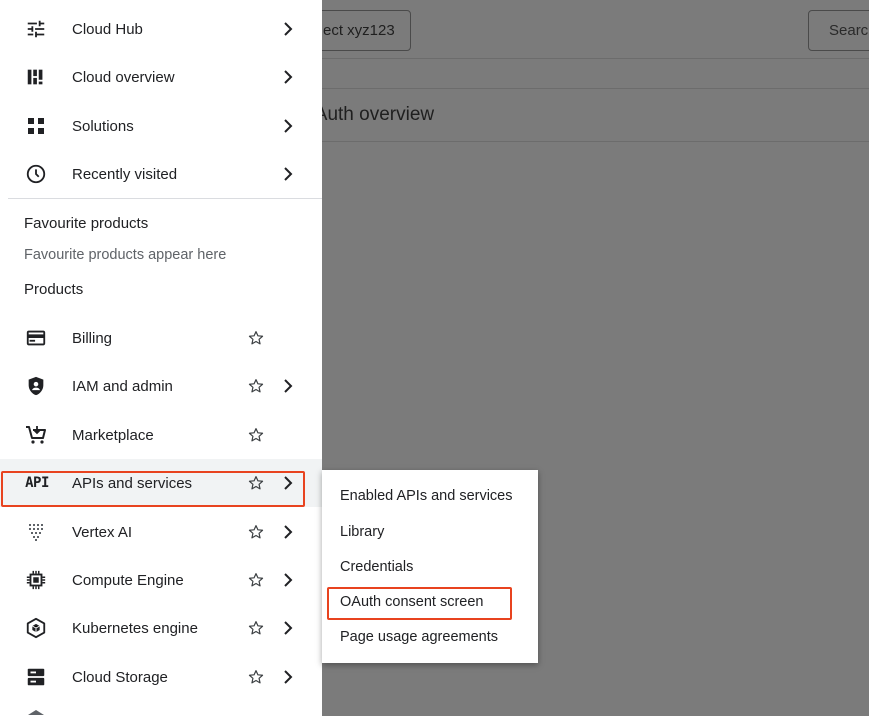 This screenshot has width=869, height=716. Describe the element at coordinates (128, 580) in the screenshot. I see `nav-item-label: Compute Engine` at that location.